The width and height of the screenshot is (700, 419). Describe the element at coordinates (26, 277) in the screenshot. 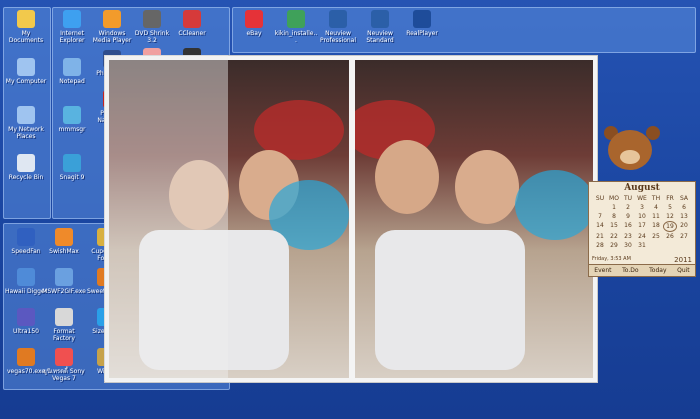

I see `hawaii-icon` at that location.